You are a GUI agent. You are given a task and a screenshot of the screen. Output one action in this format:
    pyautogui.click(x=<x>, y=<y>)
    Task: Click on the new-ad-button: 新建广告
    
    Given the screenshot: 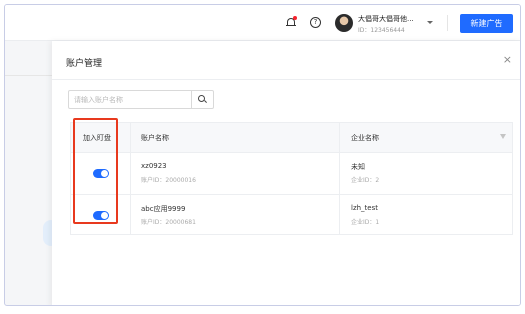 What is the action you would take?
    pyautogui.click(x=486, y=23)
    